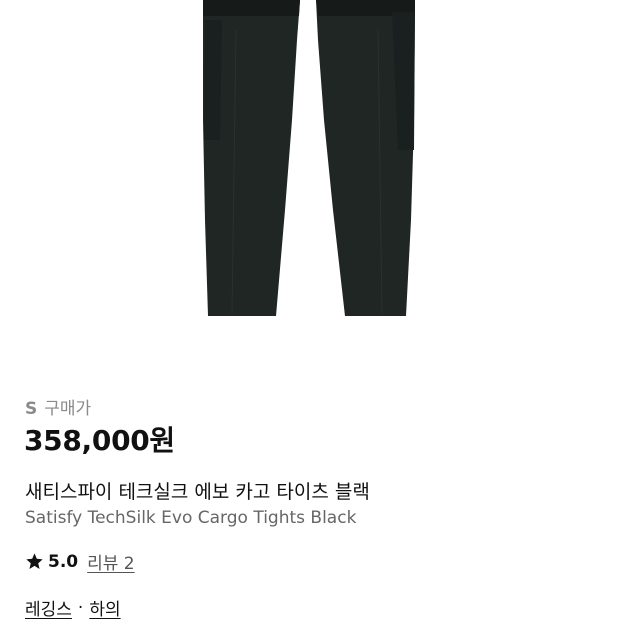  Describe the element at coordinates (48, 607) in the screenshot. I see `category-link-leggings: 레깅스` at that location.